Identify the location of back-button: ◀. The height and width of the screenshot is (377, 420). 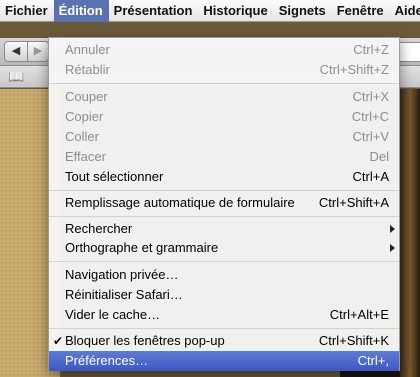
(16, 51).